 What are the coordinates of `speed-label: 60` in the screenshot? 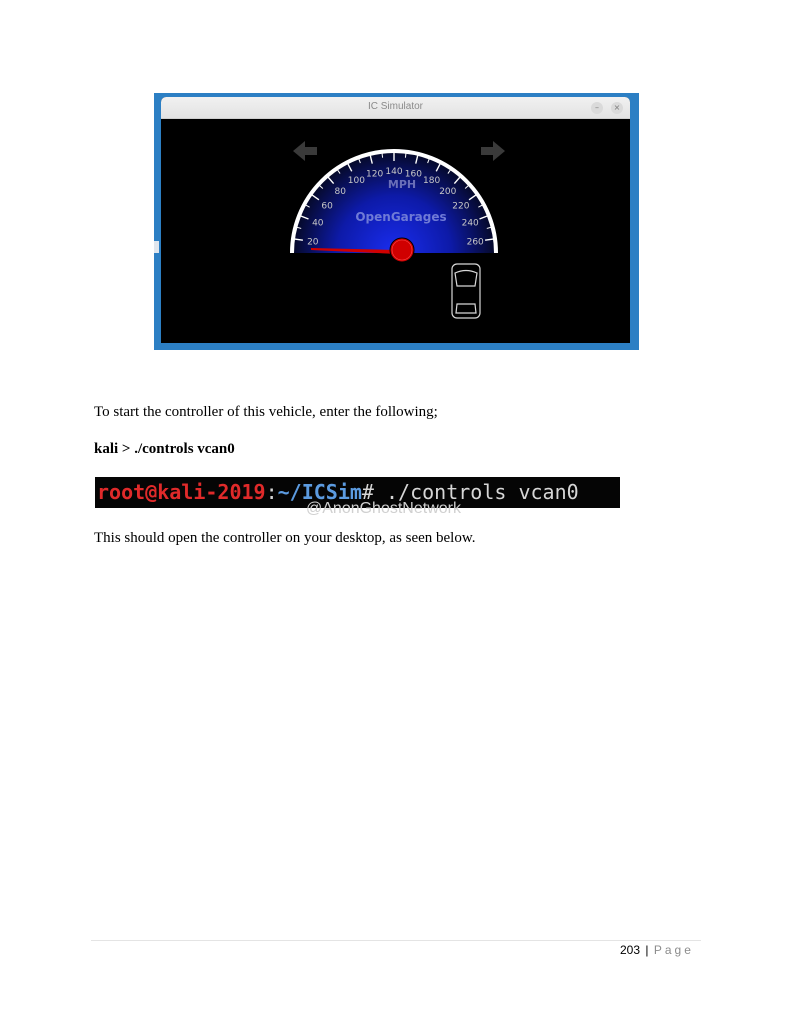 It's located at (327, 207).